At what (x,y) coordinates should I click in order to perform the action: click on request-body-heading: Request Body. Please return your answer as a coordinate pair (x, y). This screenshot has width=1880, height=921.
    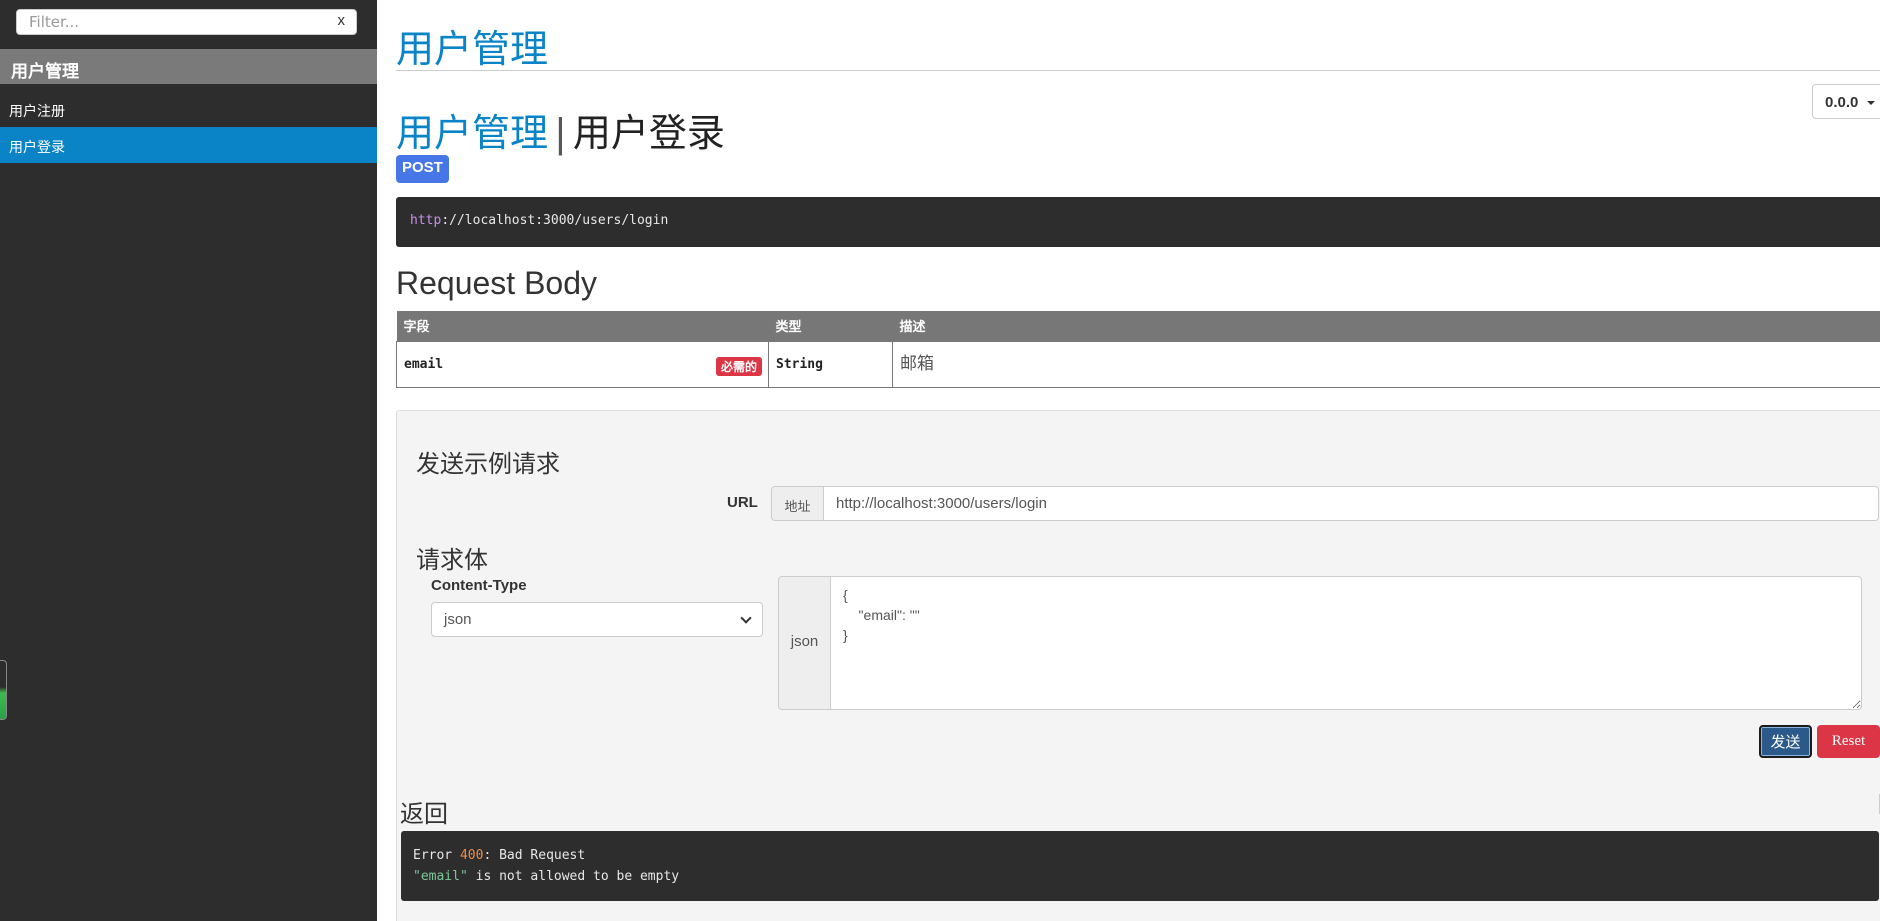
    Looking at the image, I should click on (497, 283).